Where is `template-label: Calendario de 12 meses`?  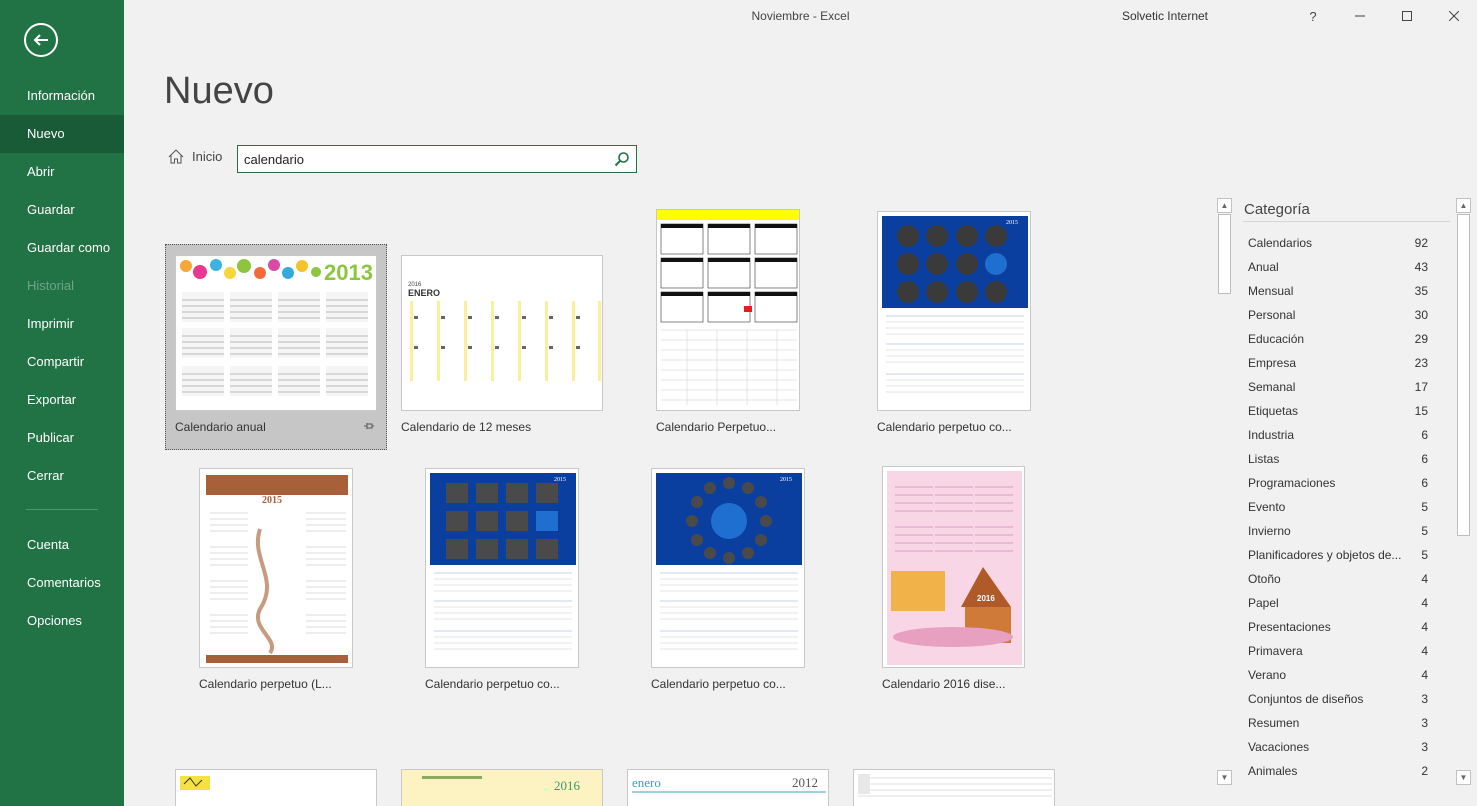
template-label: Calendario de 12 meses is located at coordinates (466, 427).